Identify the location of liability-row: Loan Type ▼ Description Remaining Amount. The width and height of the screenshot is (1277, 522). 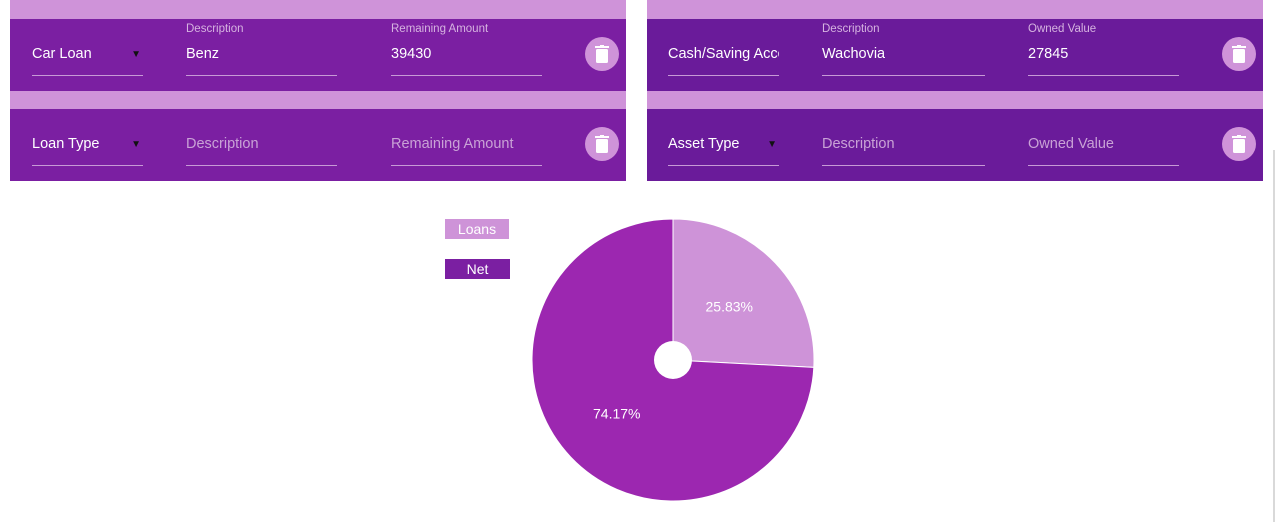
(318, 145).